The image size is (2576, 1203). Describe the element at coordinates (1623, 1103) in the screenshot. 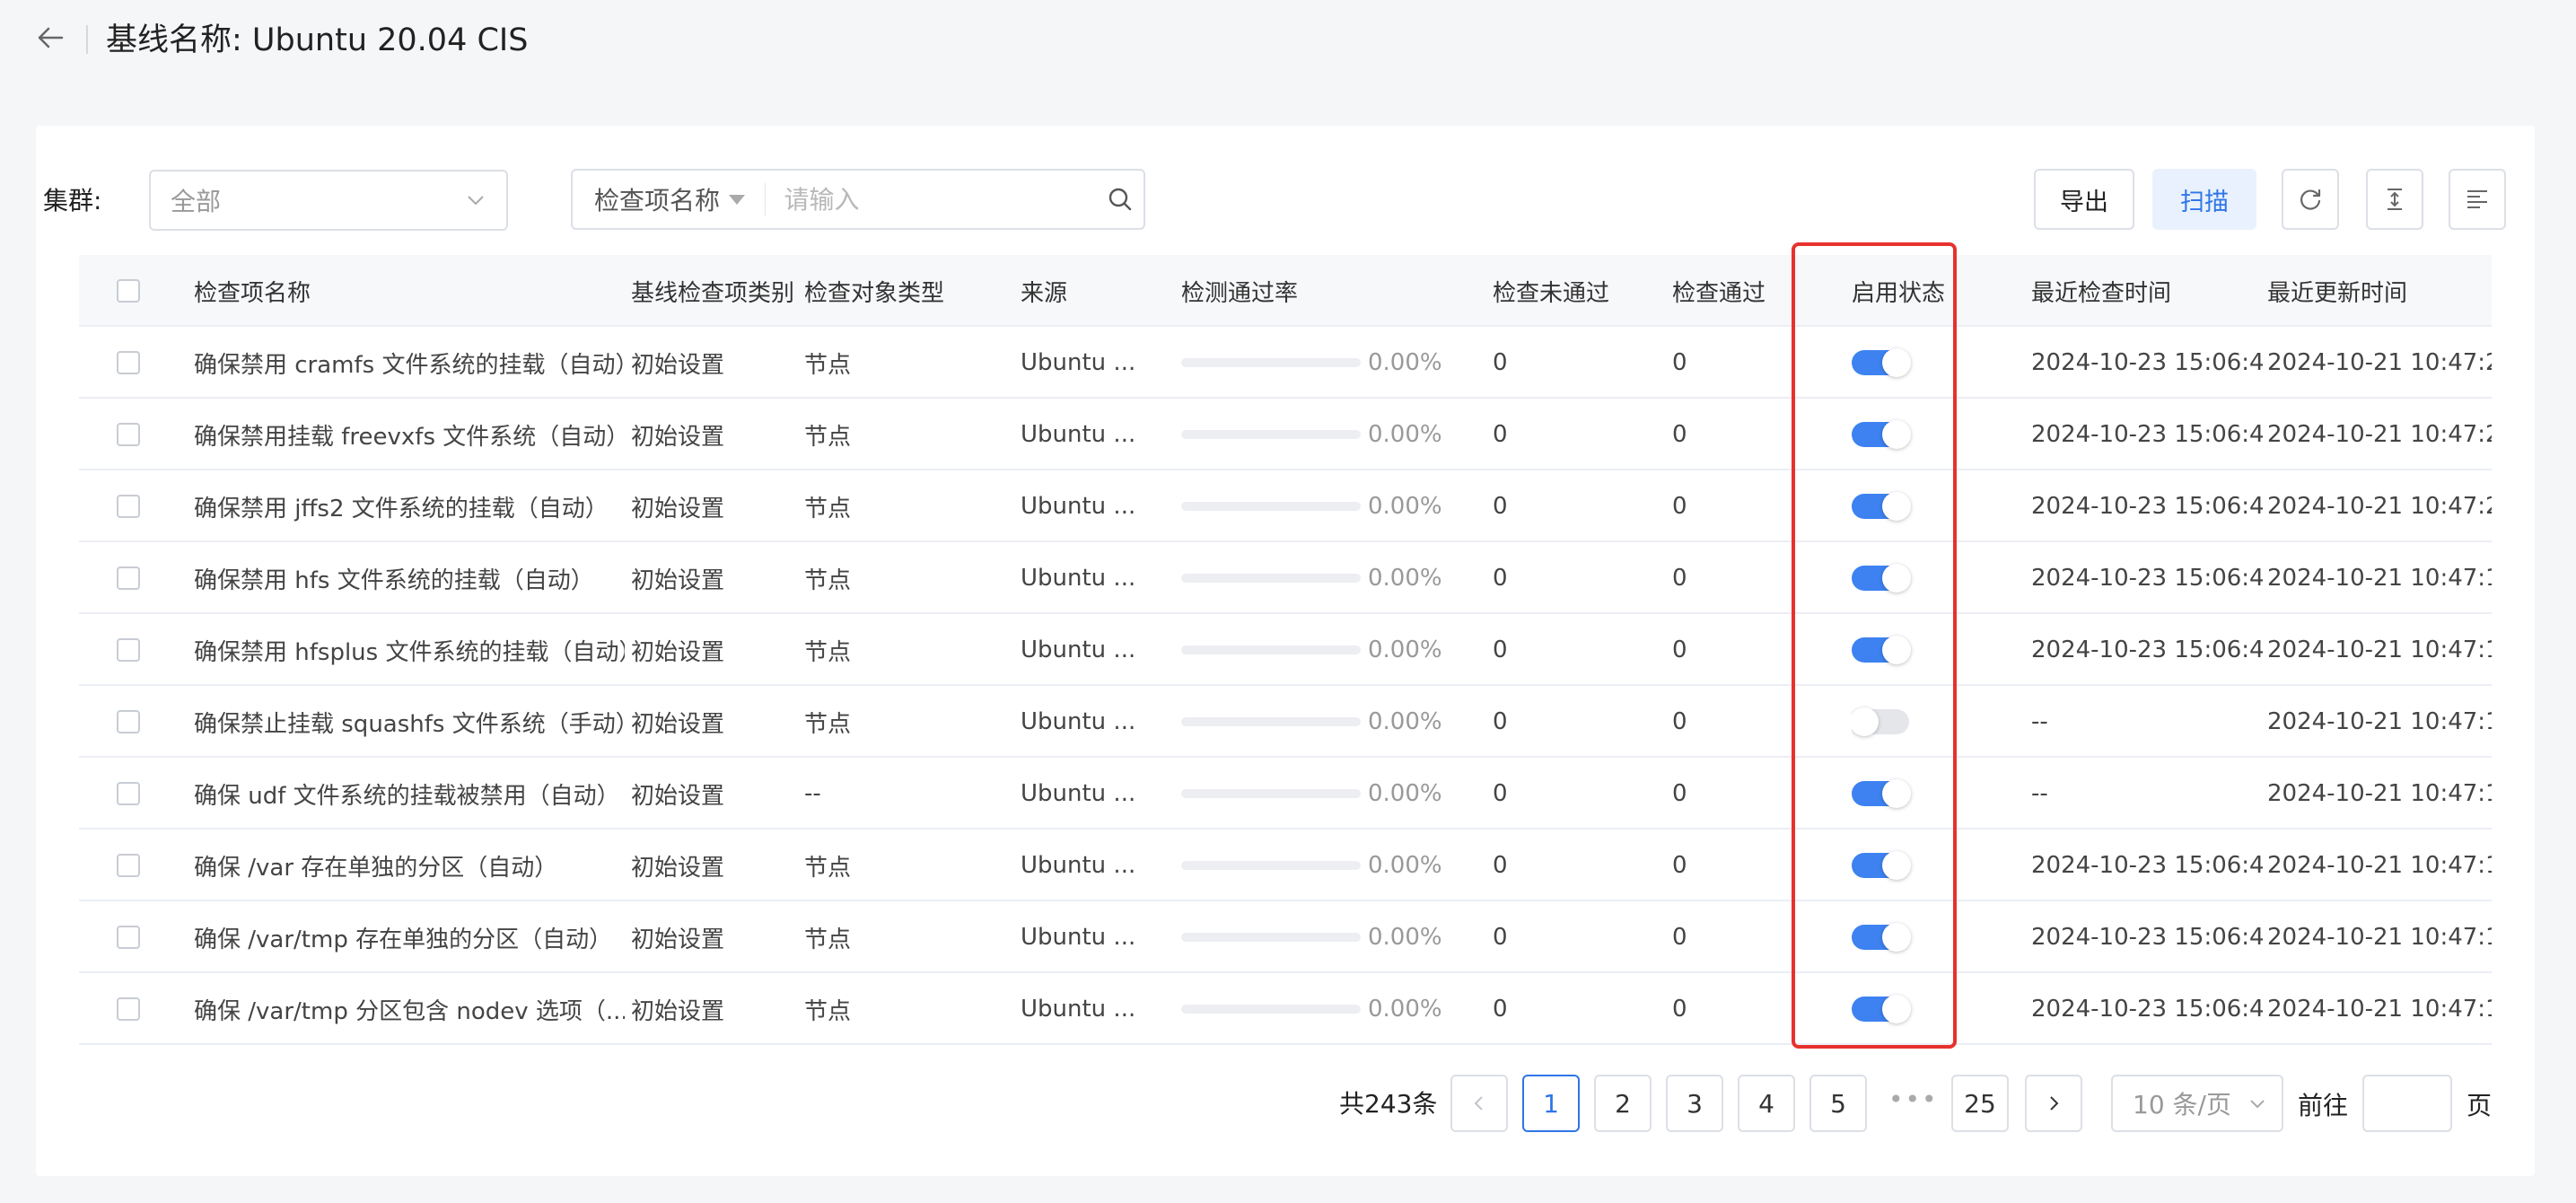

I see `page-button-2: 2` at that location.